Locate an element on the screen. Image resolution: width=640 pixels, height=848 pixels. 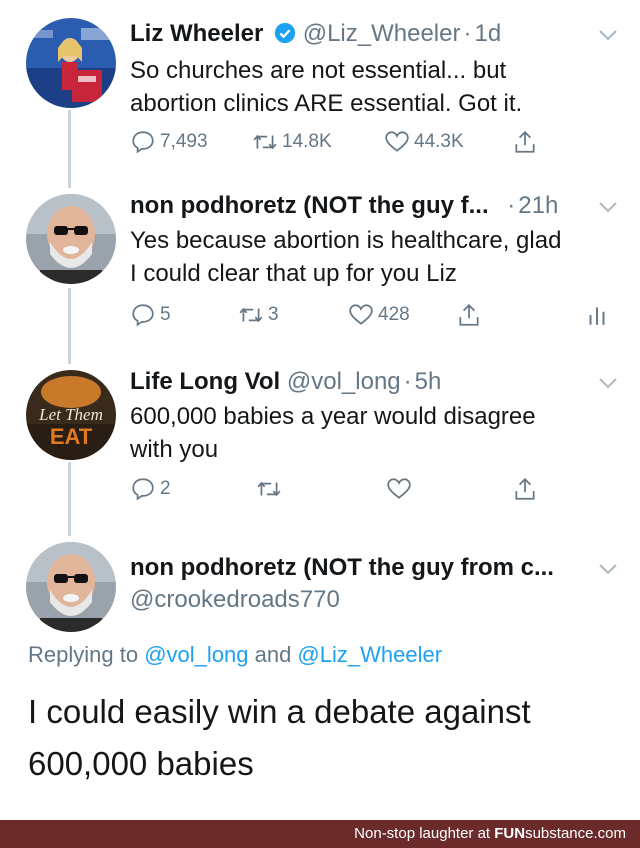
tweet-header: non podhoretz (NOT the guy f... · 21h is located at coordinates (365, 206).